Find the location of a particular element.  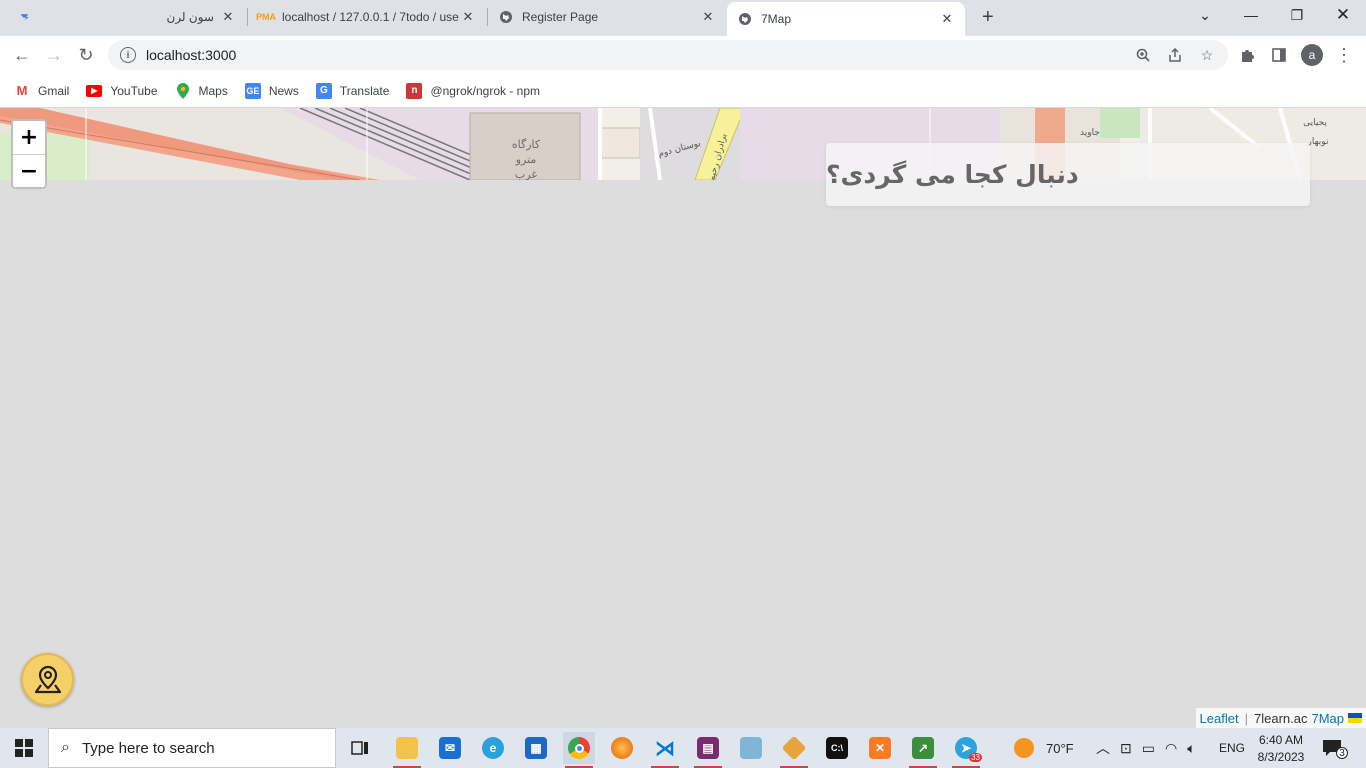

mail-icon: ✉ is located at coordinates (450, 748).